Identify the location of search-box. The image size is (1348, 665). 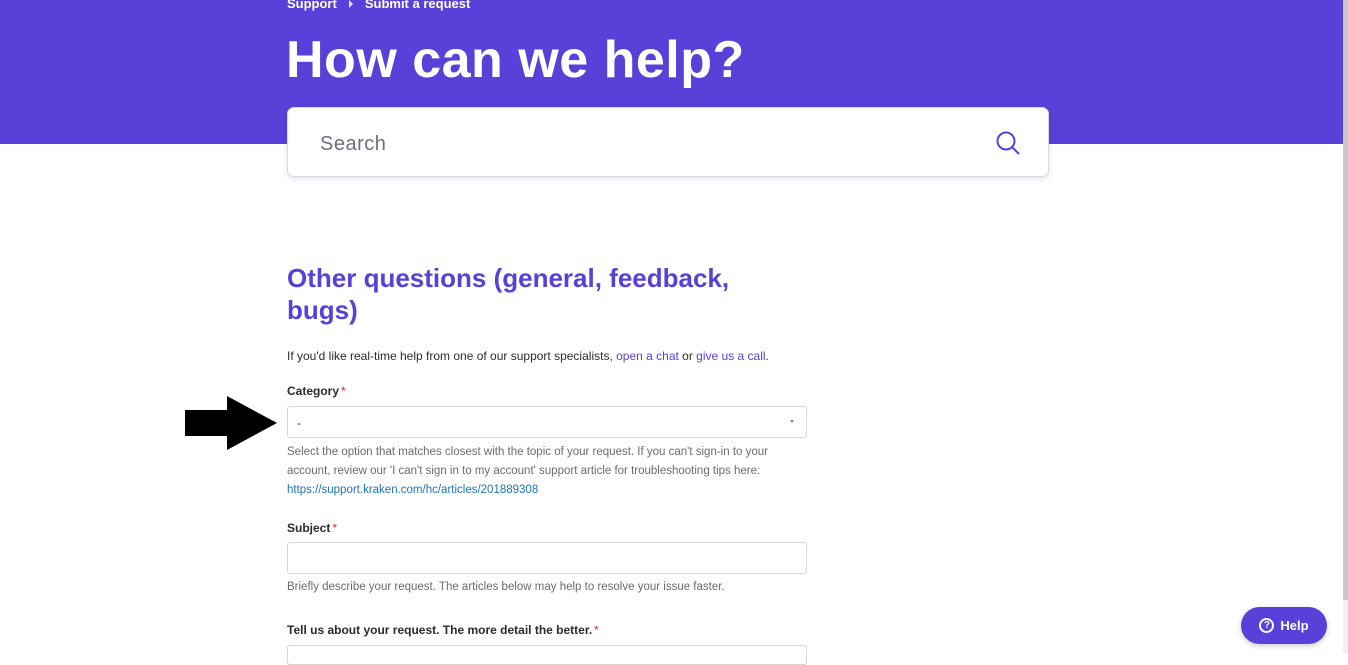
(668, 142).